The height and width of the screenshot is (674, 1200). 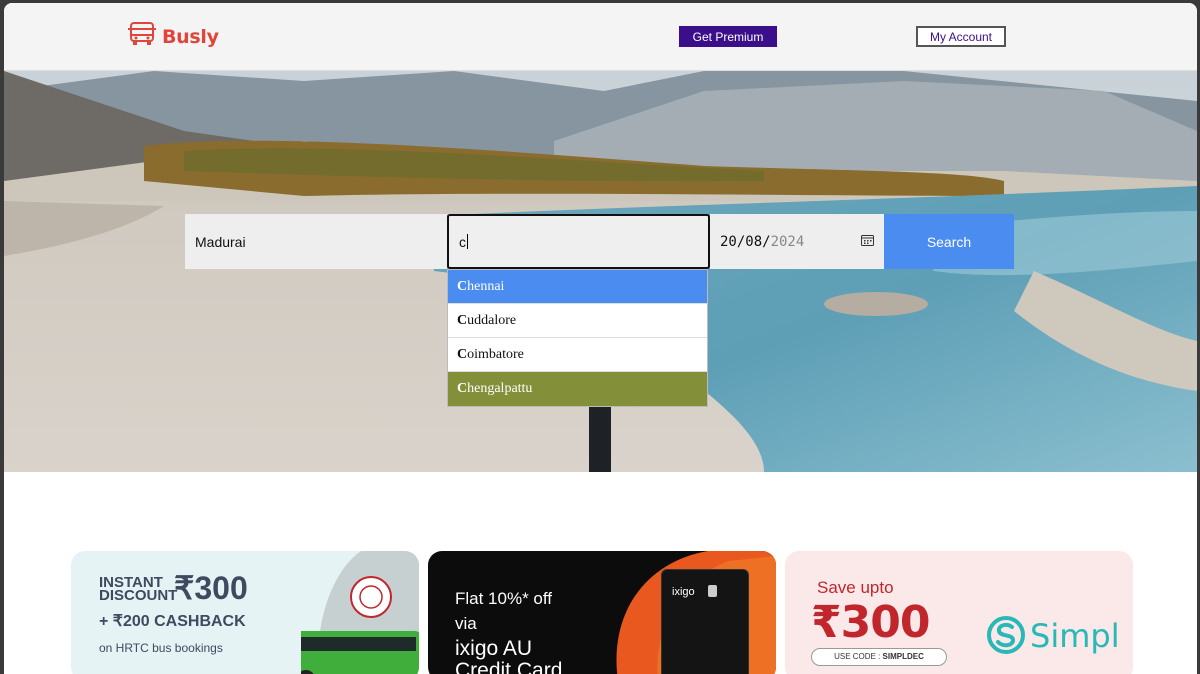 What do you see at coordinates (142, 36) in the screenshot?
I see `bus-icon` at bounding box center [142, 36].